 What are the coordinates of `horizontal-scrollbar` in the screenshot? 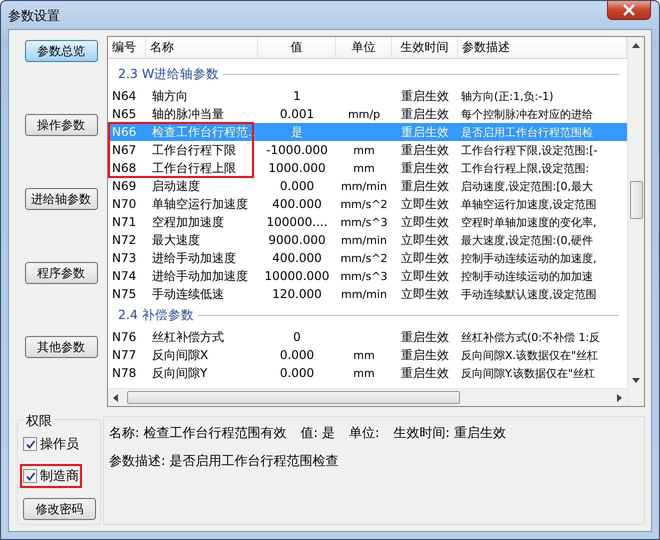 It's located at (367, 397).